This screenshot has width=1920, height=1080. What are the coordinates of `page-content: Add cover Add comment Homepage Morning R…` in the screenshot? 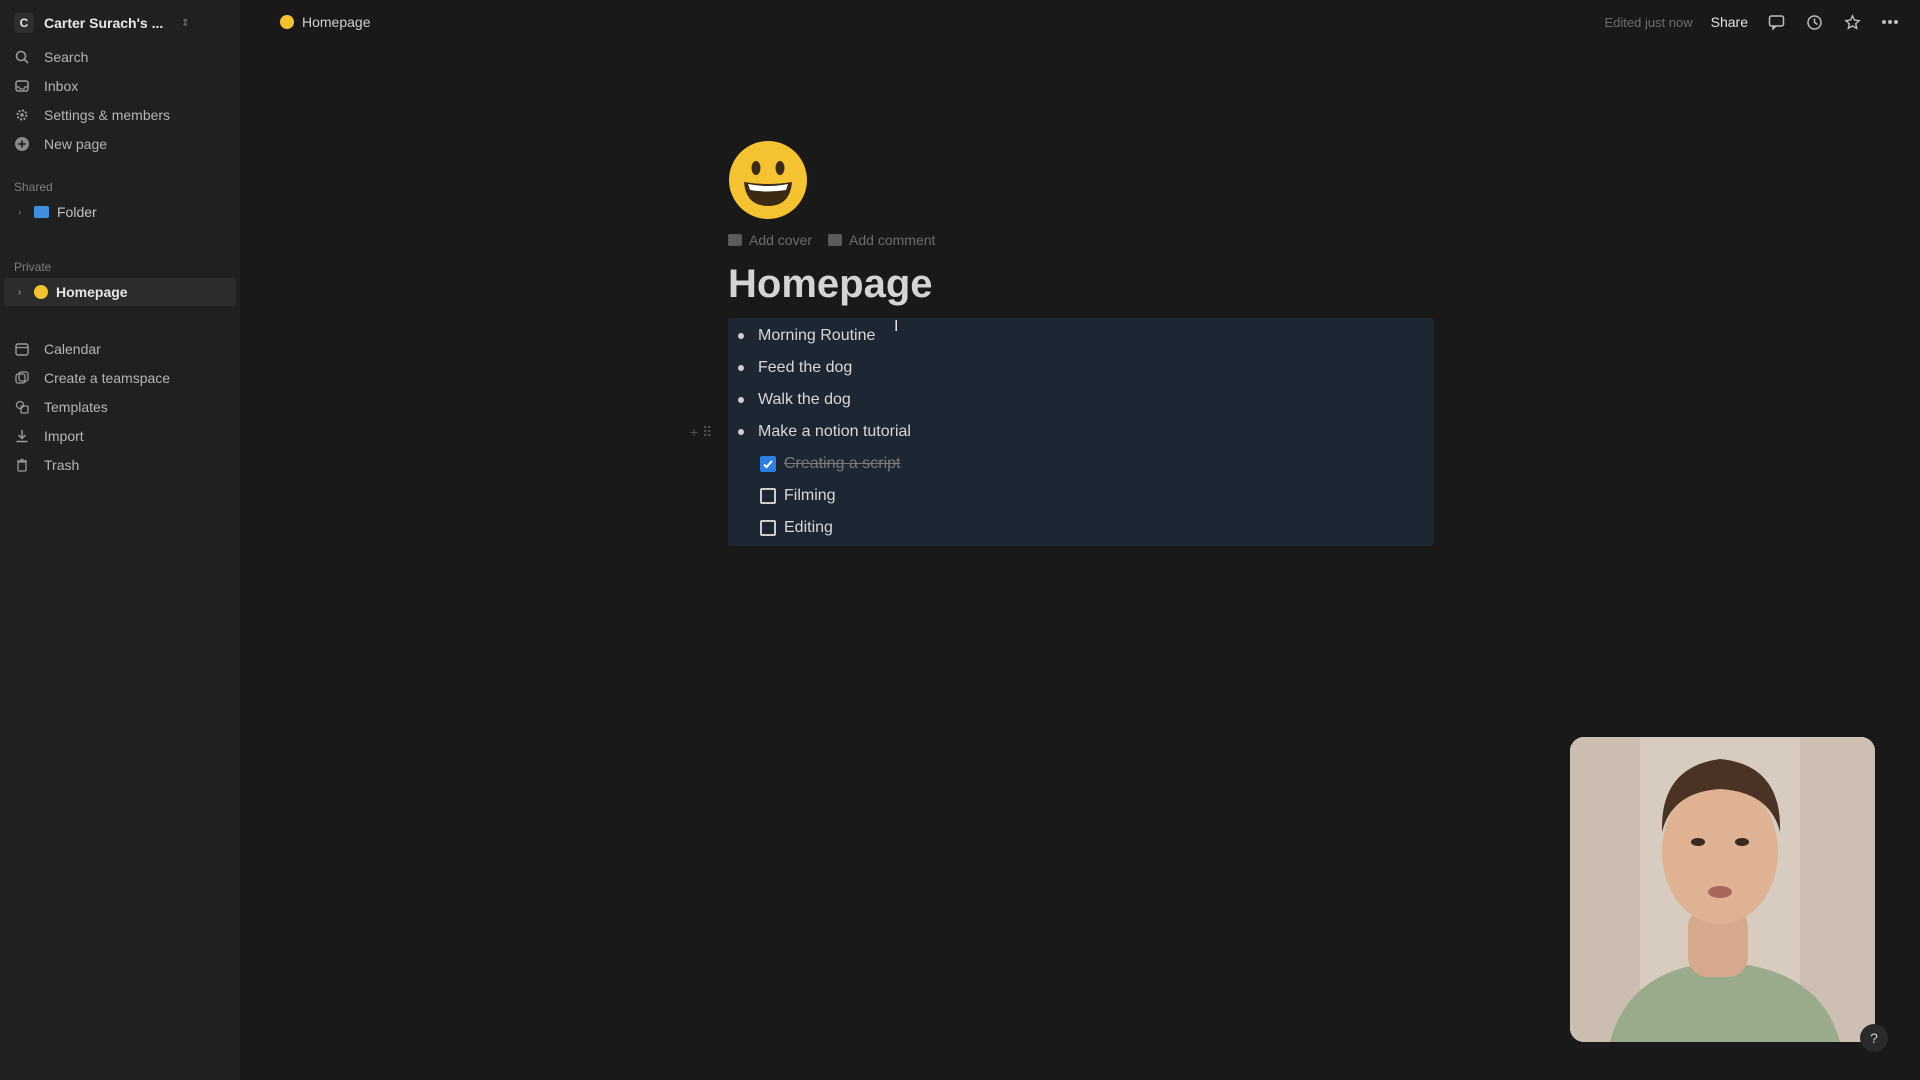 It's located at (1062, 343).